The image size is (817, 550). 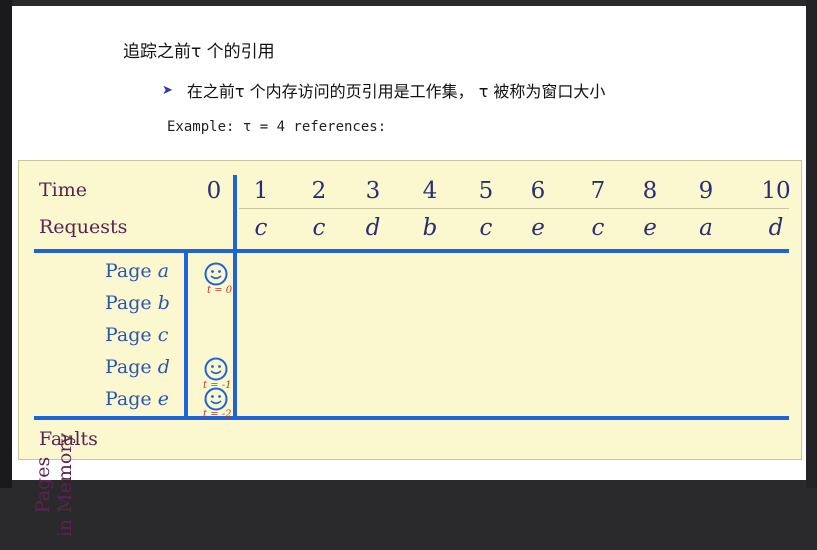 What do you see at coordinates (706, 191) in the screenshot?
I see `time-value: 9` at bounding box center [706, 191].